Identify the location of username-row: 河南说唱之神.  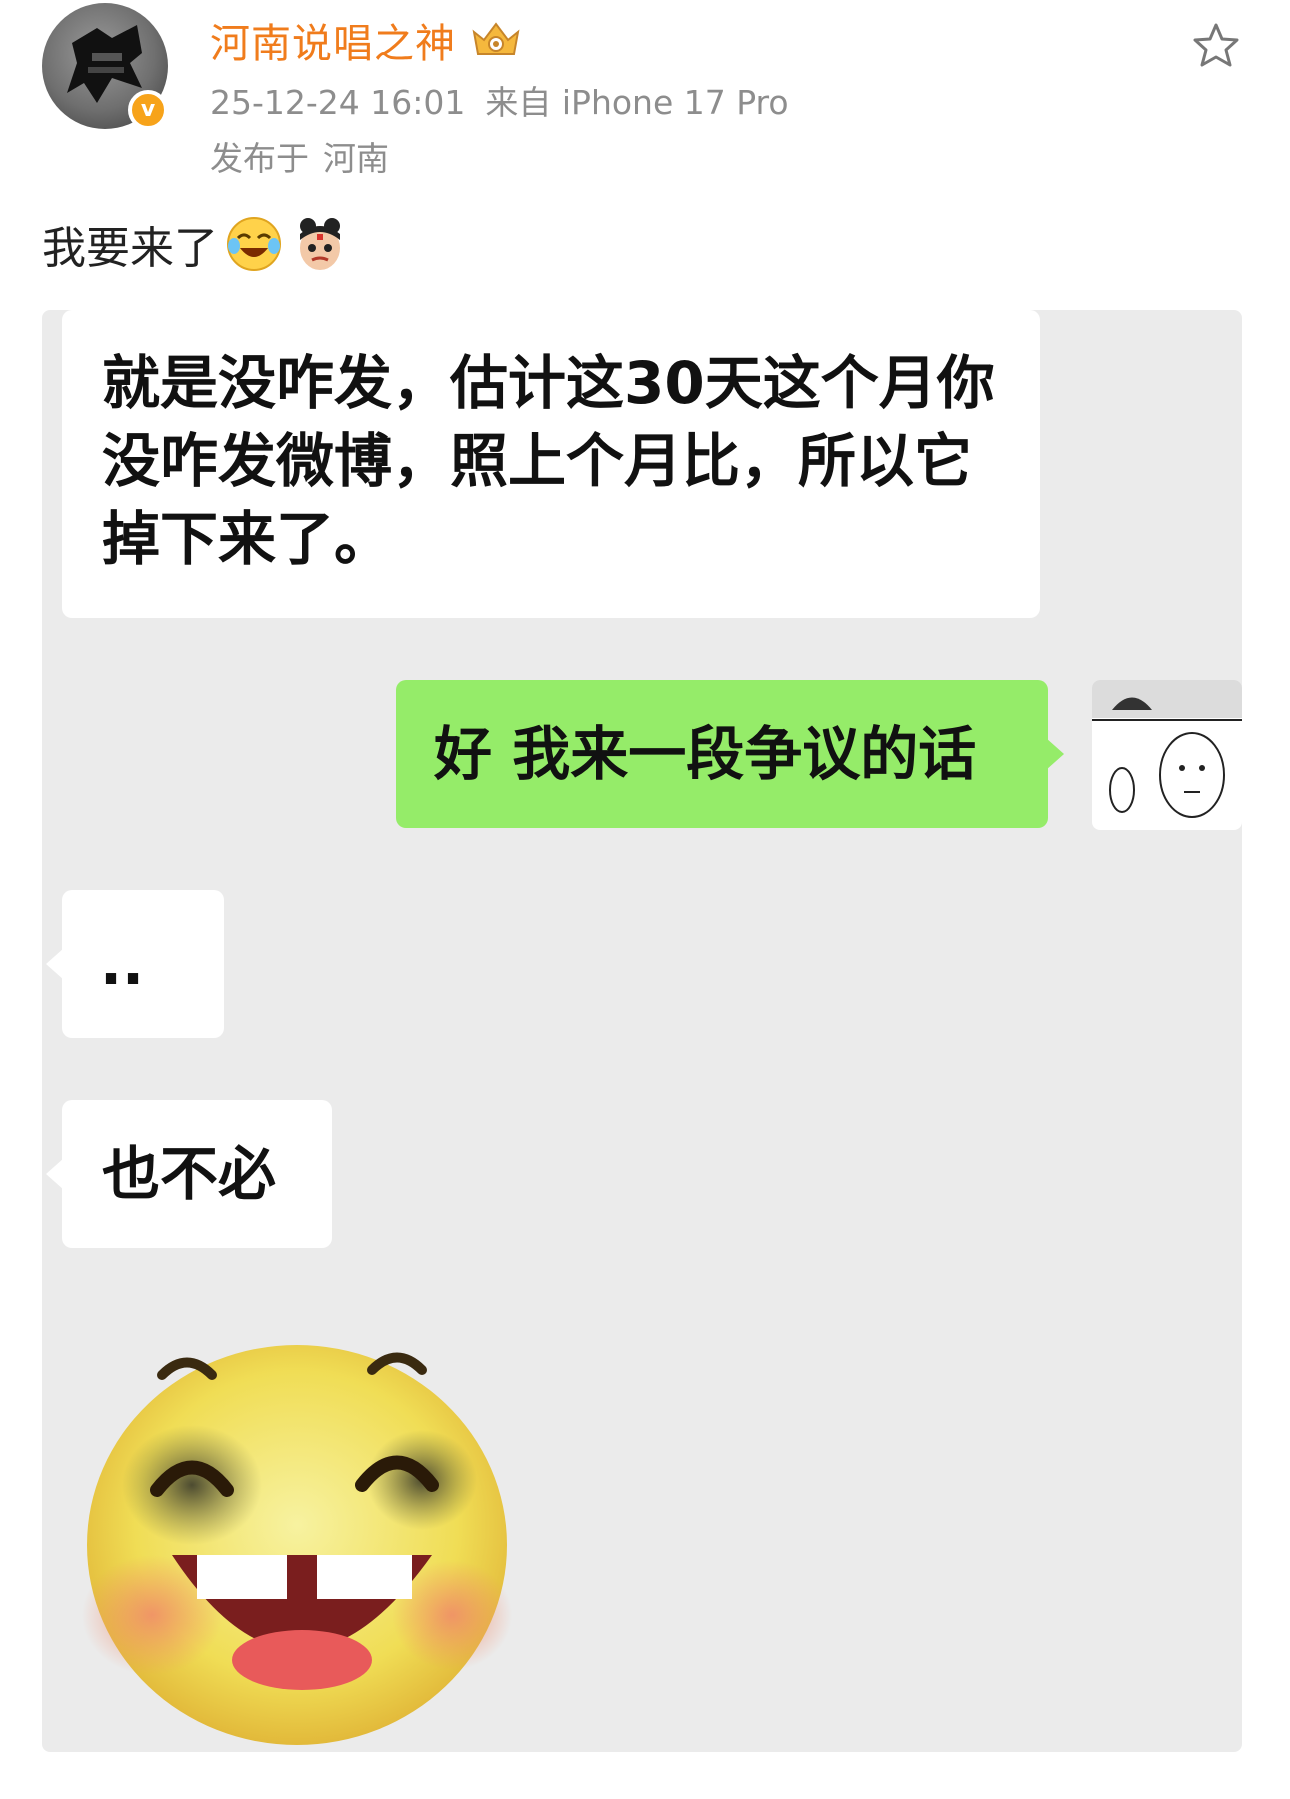
(367, 40).